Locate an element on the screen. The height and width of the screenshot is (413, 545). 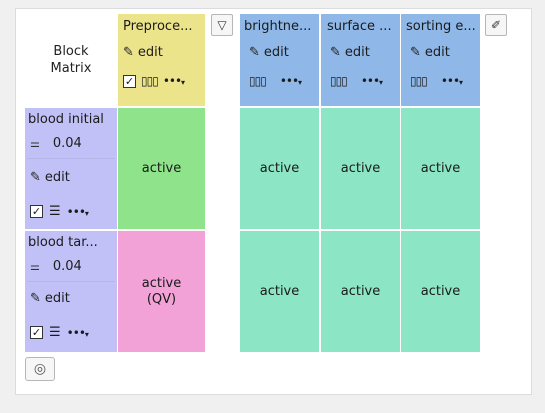
corner-label-line1: Block is located at coordinates (71, 51).